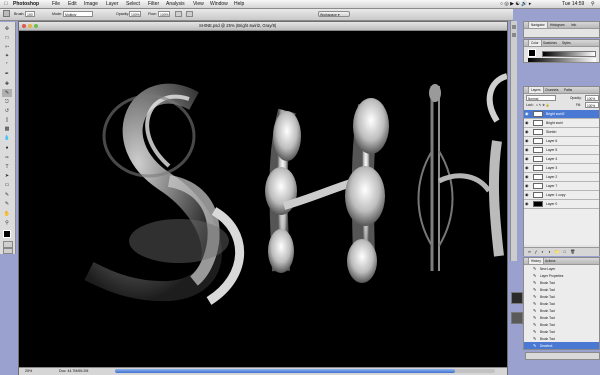 The width and height of the screenshot is (600, 375). Describe the element at coordinates (178, 14) in the screenshot. I see `airbrush-icon` at that location.